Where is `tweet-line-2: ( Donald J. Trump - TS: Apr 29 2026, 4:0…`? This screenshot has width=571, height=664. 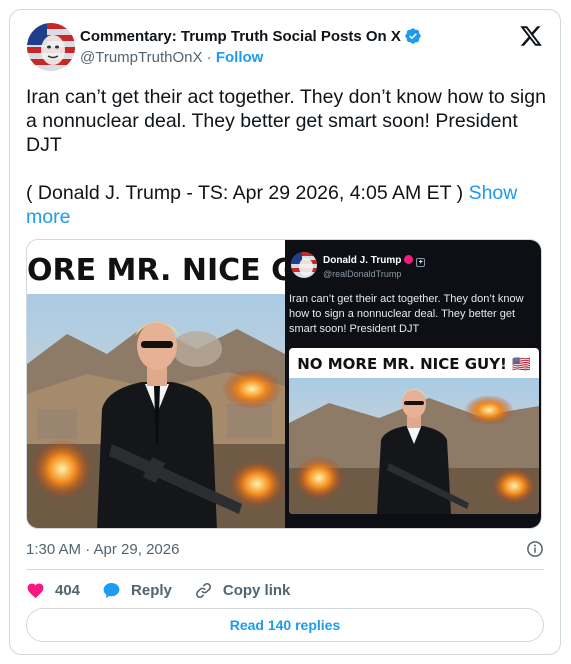 tweet-line-2: ( Donald J. Trump - TS: Apr 29 2026, 4:0… is located at coordinates (286, 205).